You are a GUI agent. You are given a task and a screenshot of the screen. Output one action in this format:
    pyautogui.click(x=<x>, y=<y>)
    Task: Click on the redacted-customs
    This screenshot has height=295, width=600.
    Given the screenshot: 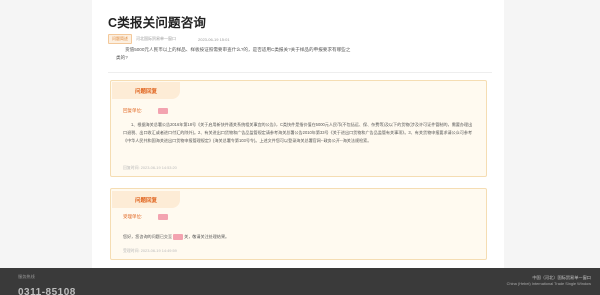 What is the action you would take?
    pyautogui.click(x=178, y=237)
    